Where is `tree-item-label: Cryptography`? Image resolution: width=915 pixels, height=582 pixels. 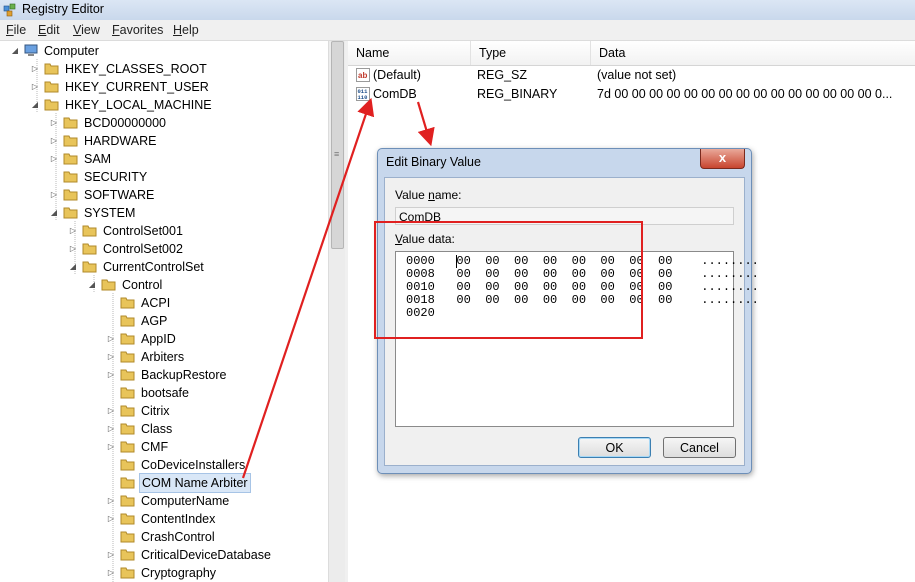 tree-item-label: Cryptography is located at coordinates (179, 573).